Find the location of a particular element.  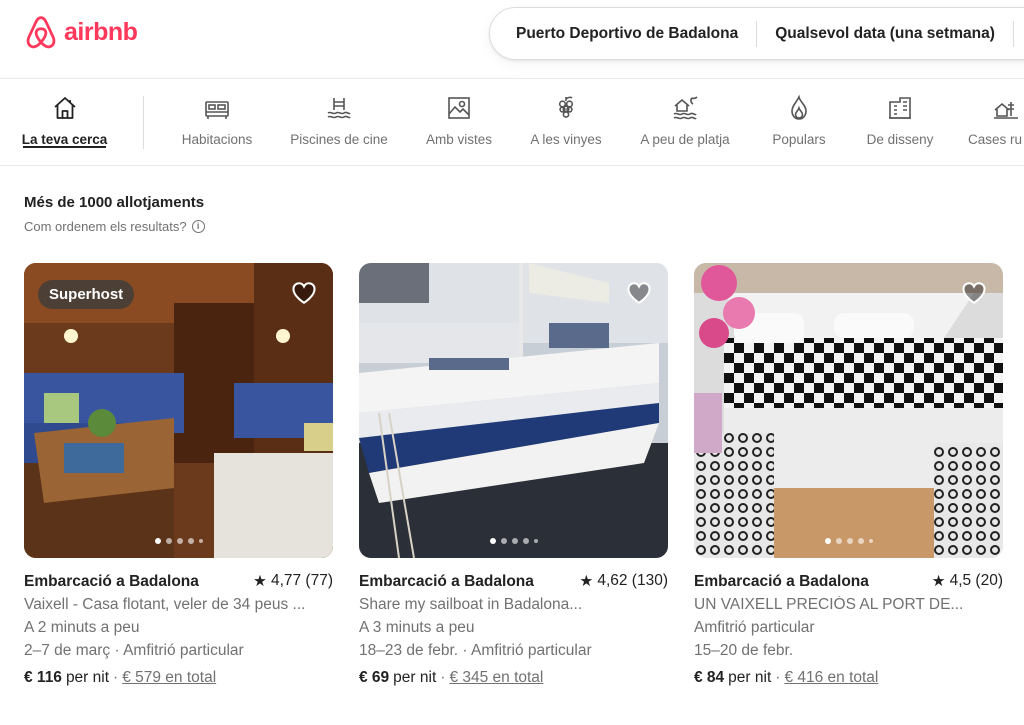

price-per-night: € 84 is located at coordinates (709, 677).